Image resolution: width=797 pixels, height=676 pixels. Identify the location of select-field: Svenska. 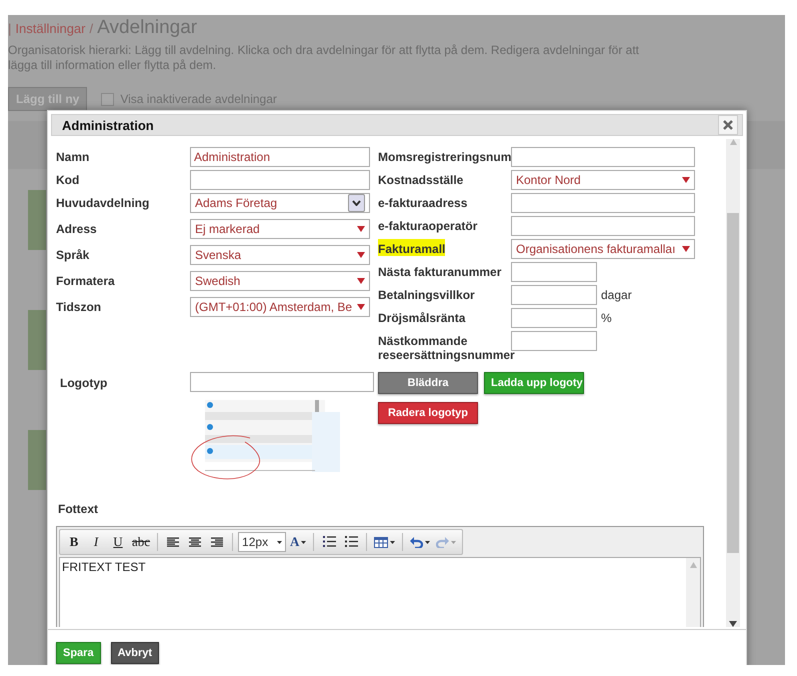
(280, 255).